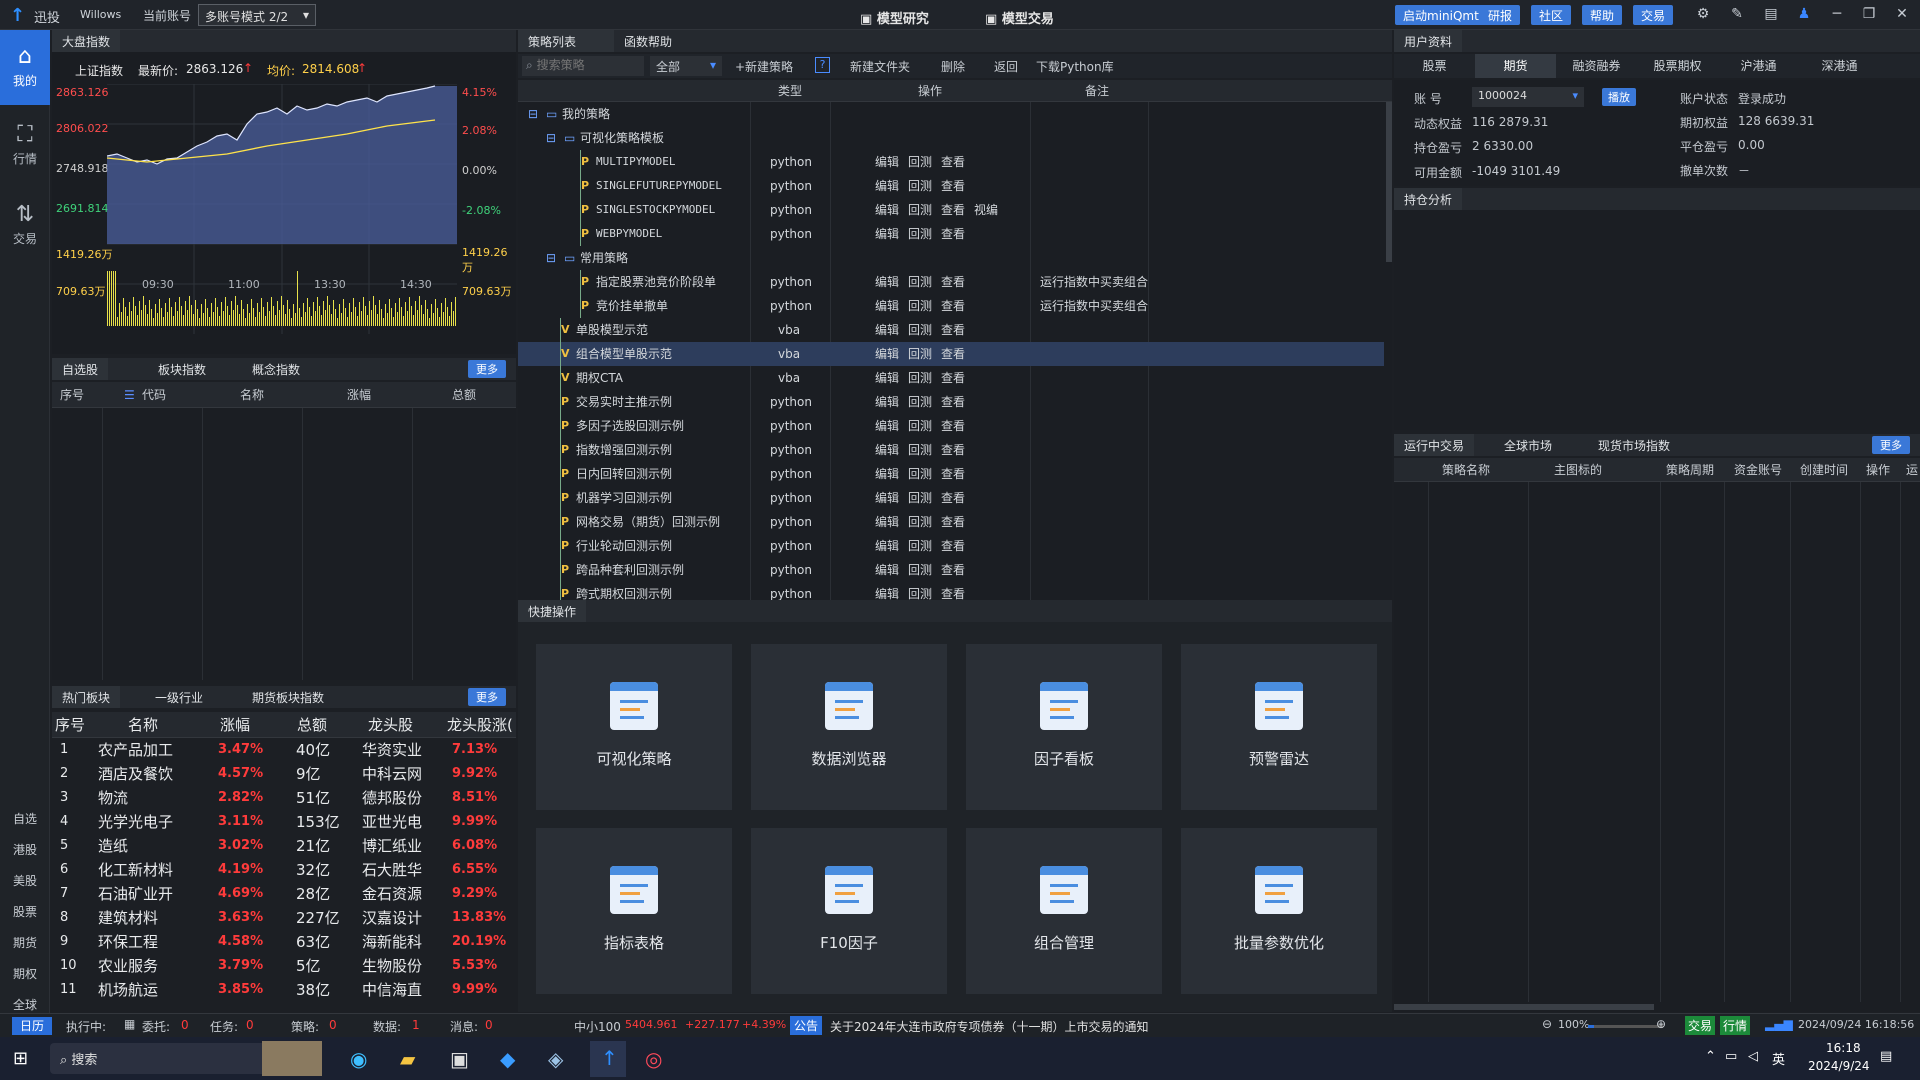  Describe the element at coordinates (312, 725) in the screenshot. I see `hot-col-amount: 总额` at that location.